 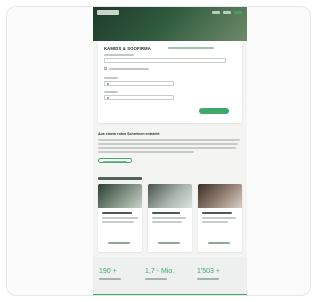 What do you see at coordinates (170, 24) in the screenshot?
I see `hero-banner` at bounding box center [170, 24].